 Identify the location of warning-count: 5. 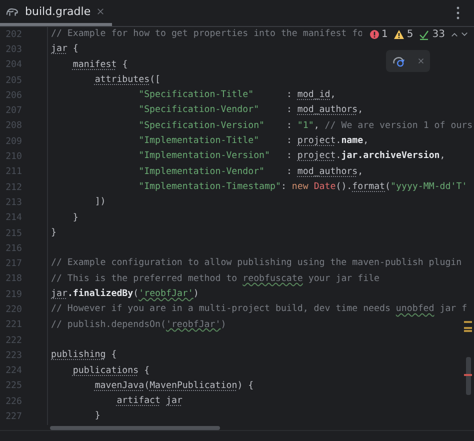
(410, 34).